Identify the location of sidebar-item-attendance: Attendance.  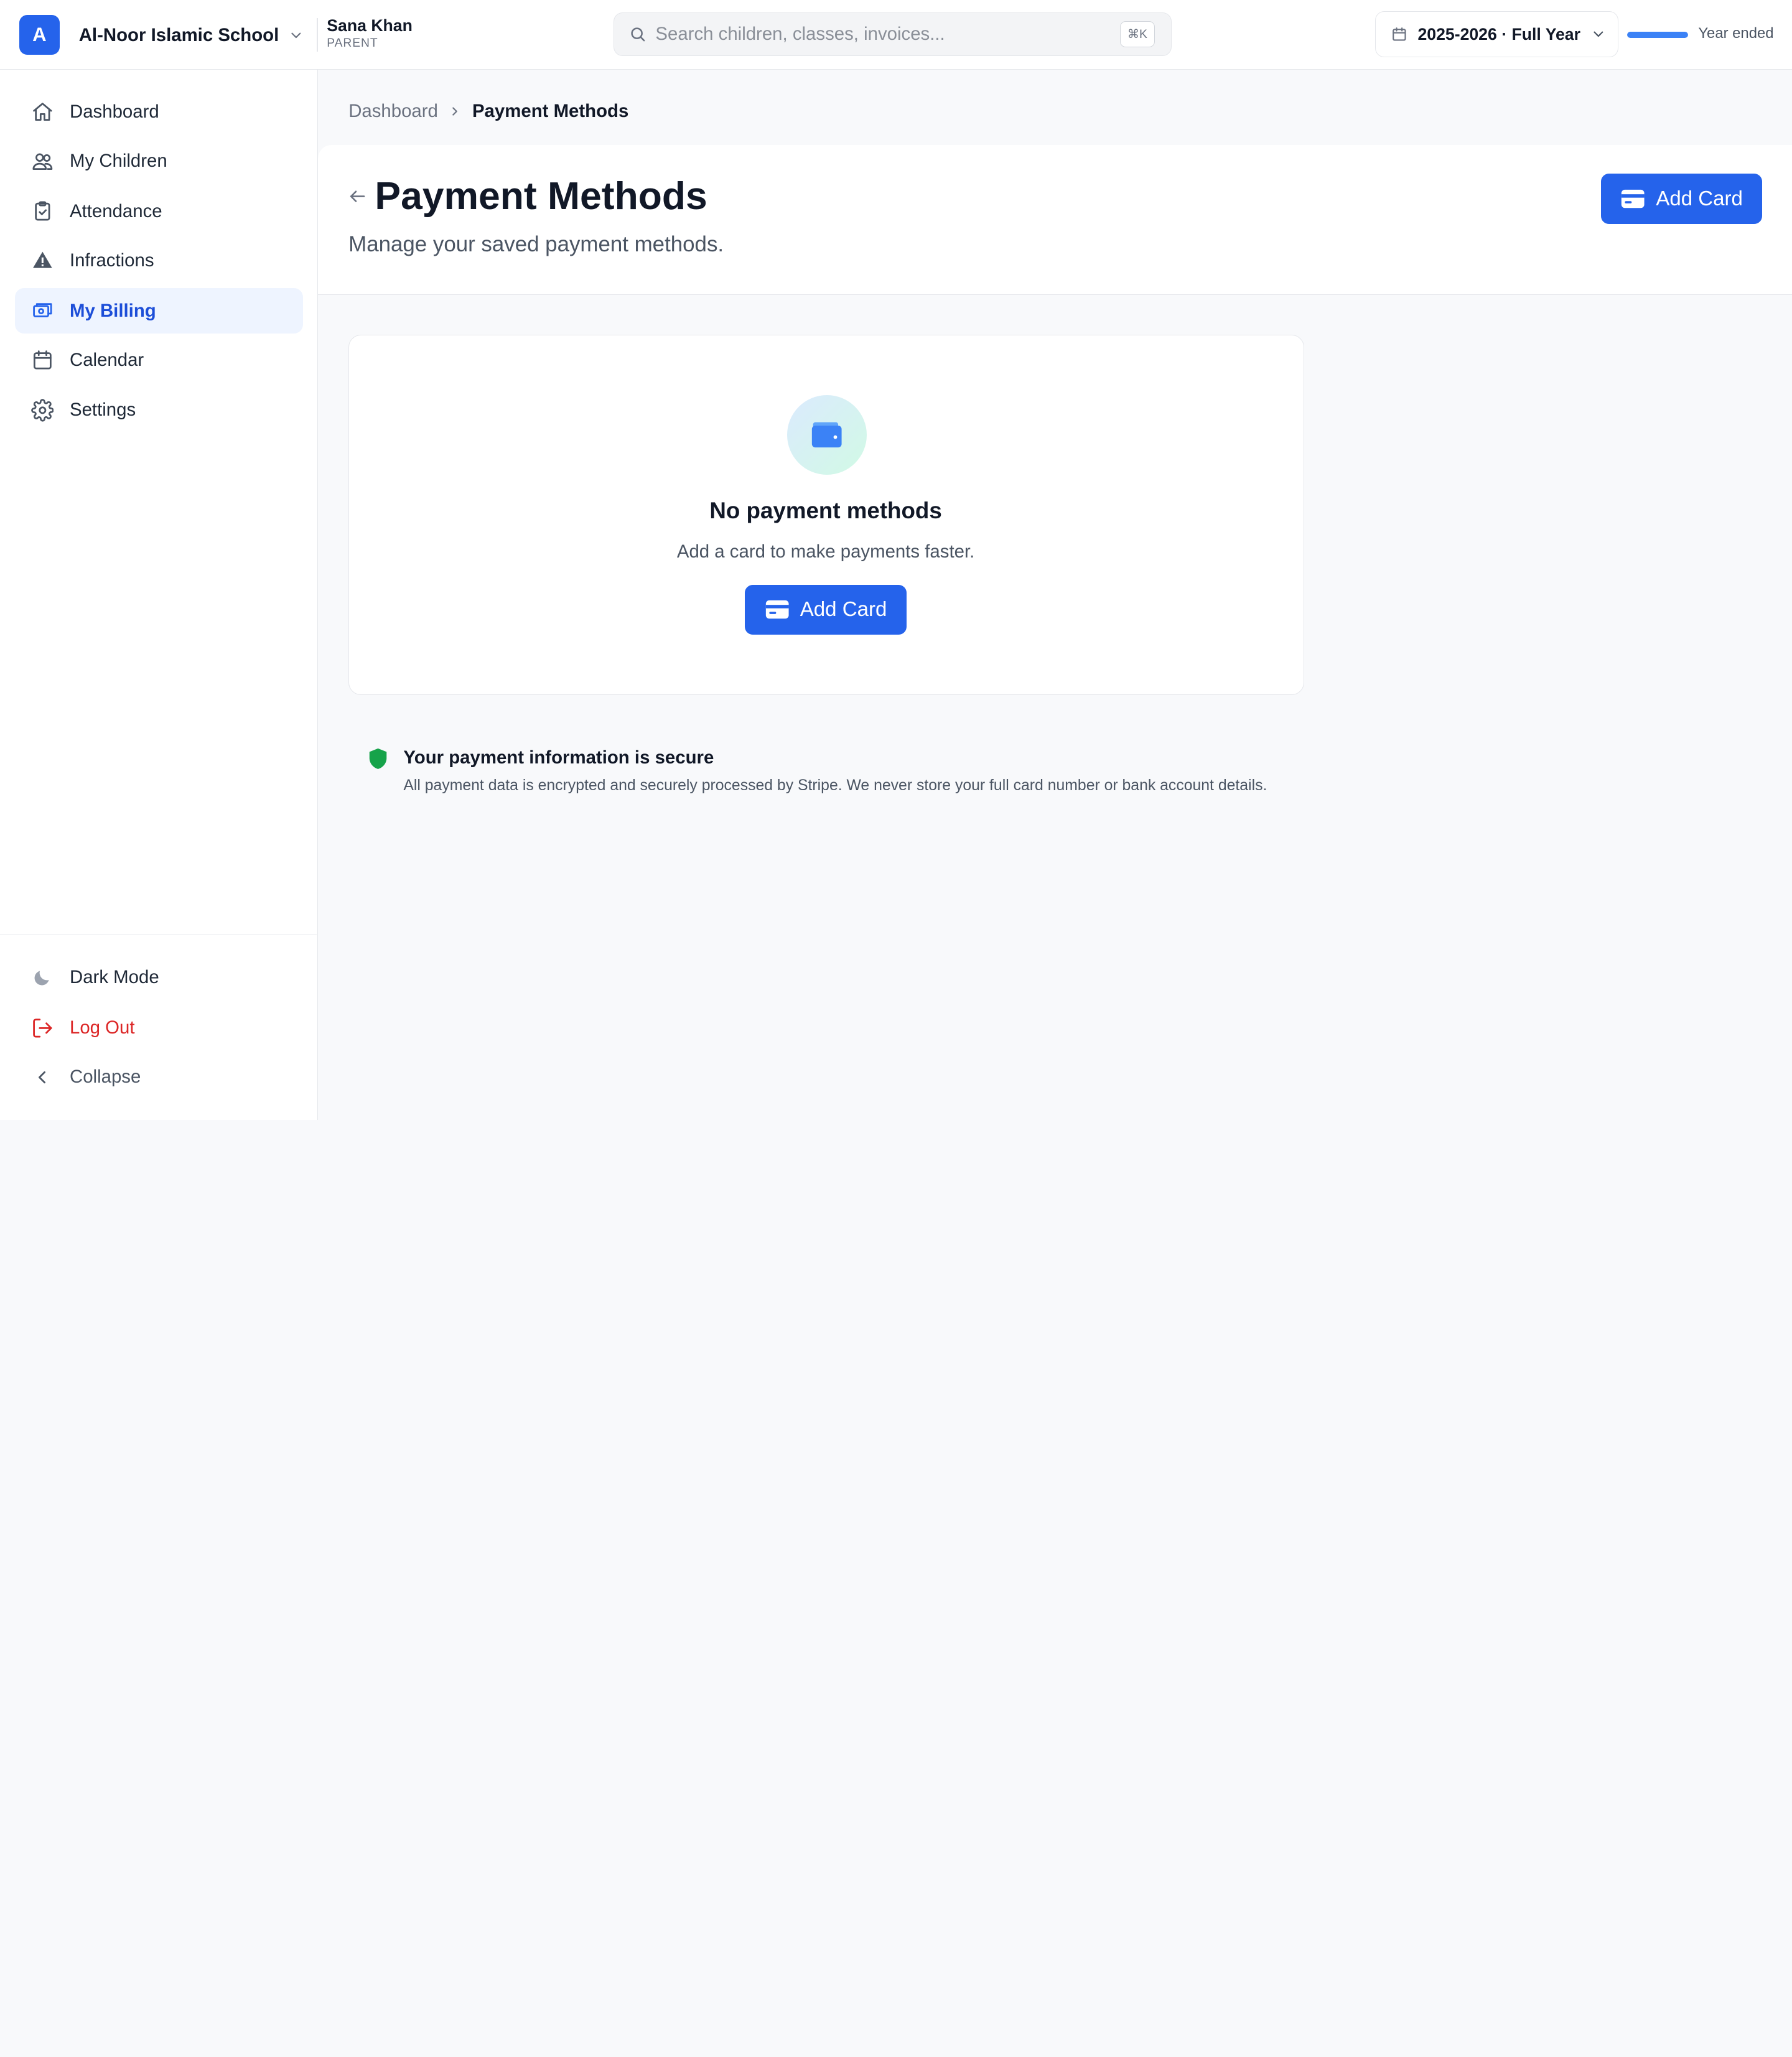
(159, 211).